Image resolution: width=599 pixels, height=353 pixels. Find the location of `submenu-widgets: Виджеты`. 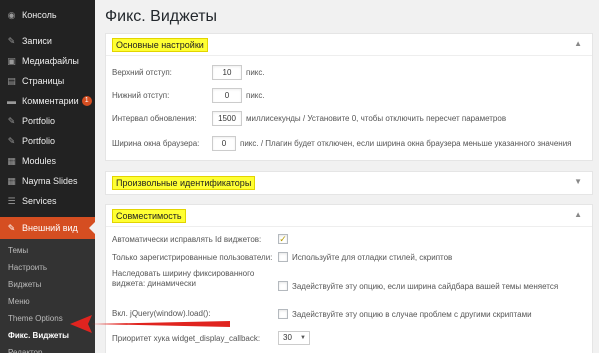

submenu-widgets: Виджеты is located at coordinates (47, 284).